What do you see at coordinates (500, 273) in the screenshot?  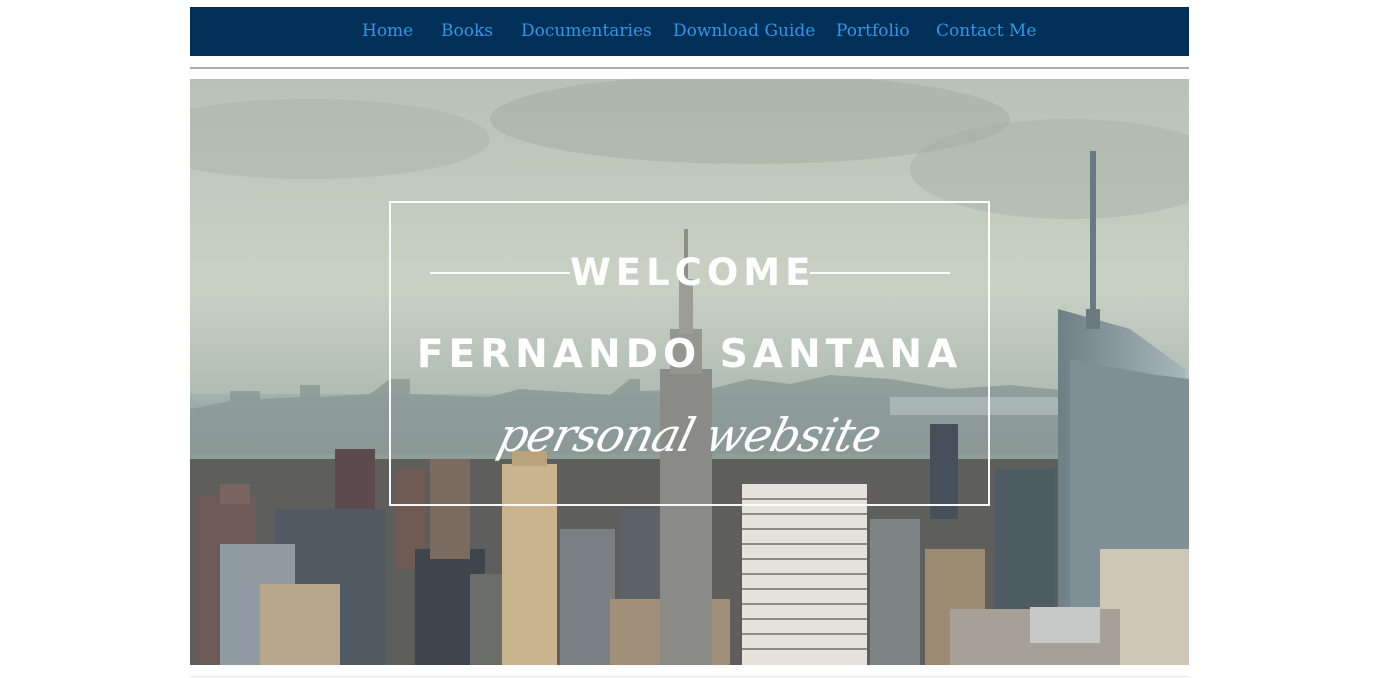 I see `welcome-rule-left` at bounding box center [500, 273].